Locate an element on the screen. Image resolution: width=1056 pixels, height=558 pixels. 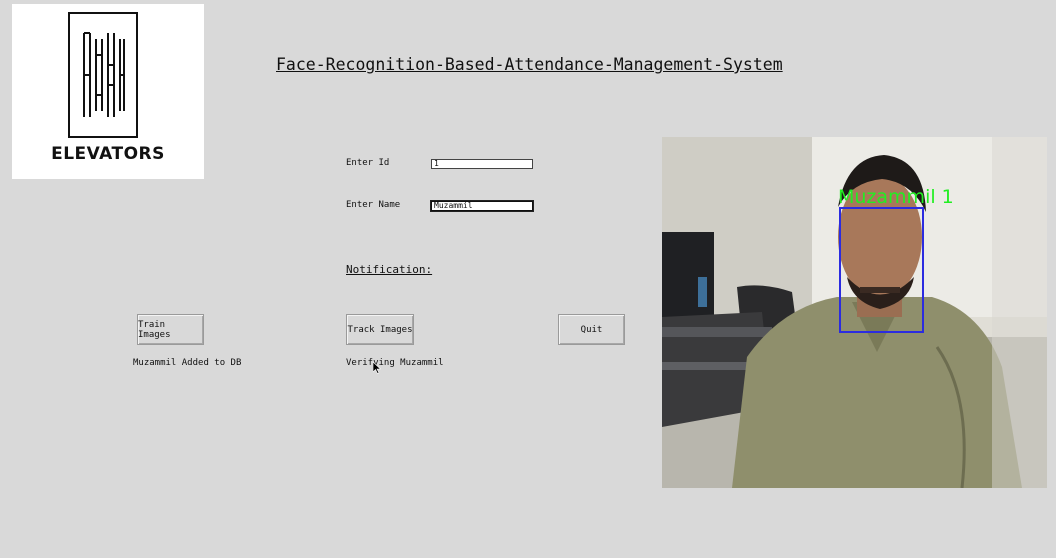
logo-glyph-icon is located at coordinates (104, 74).